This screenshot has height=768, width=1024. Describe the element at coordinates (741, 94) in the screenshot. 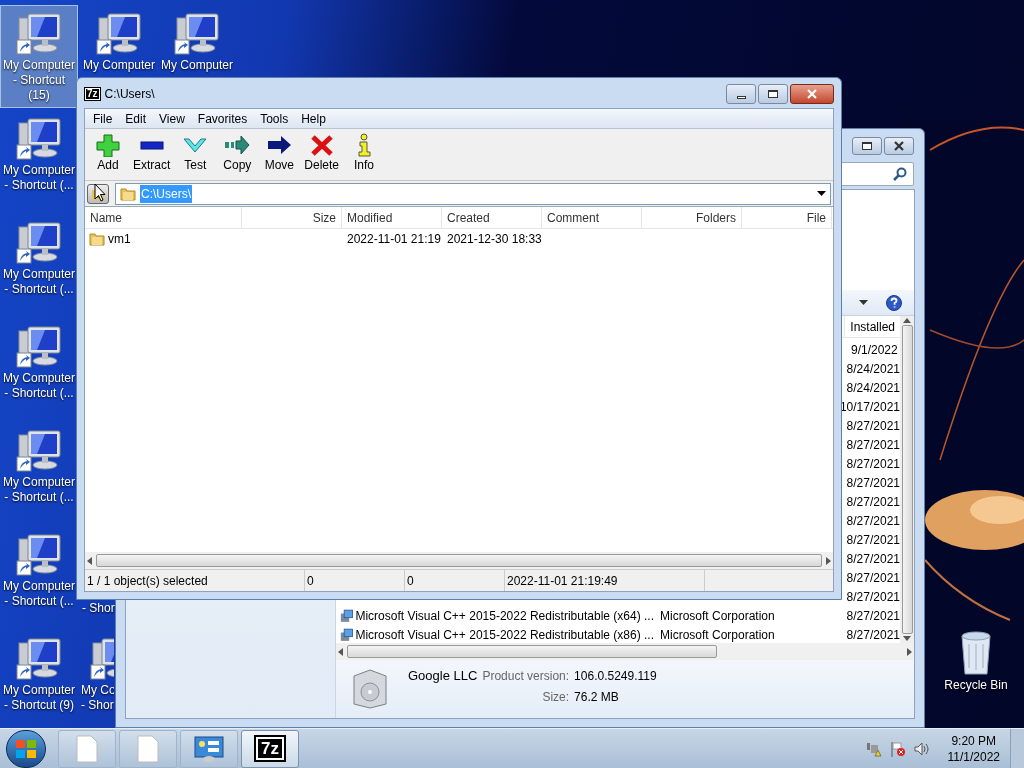

I see `minimize-button` at that location.